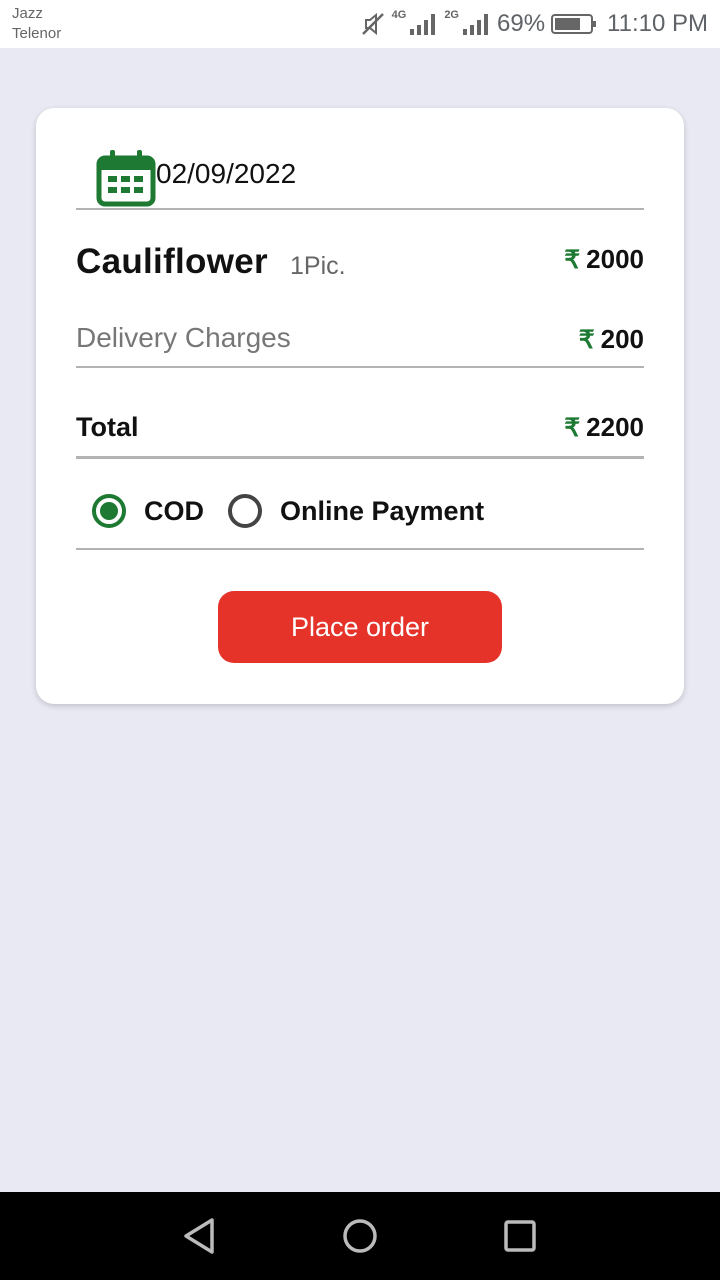  I want to click on delivery-price-value: 200, so click(622, 339).